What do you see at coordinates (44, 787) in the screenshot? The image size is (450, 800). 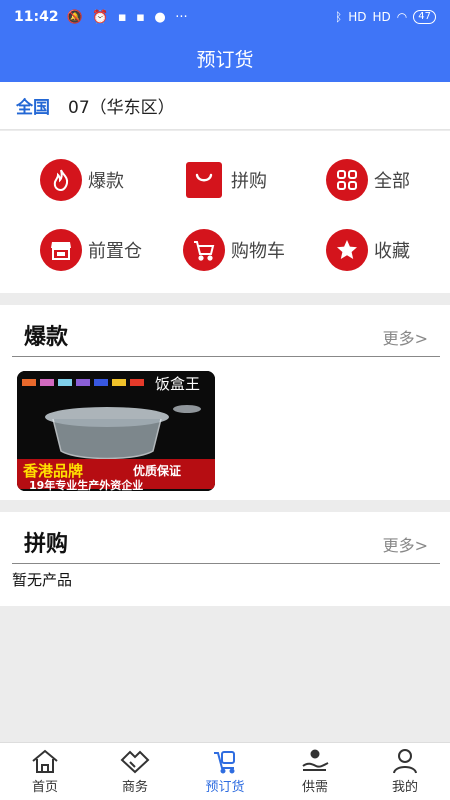 I see `tab-home-label: 首页` at bounding box center [44, 787].